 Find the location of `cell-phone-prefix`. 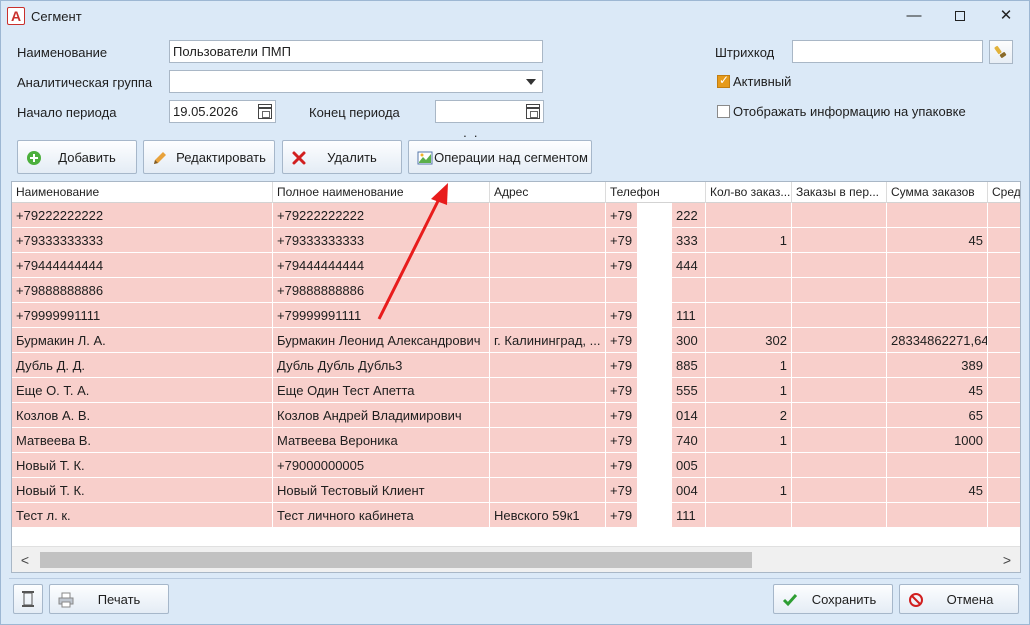

cell-phone-prefix is located at coordinates (622, 290).